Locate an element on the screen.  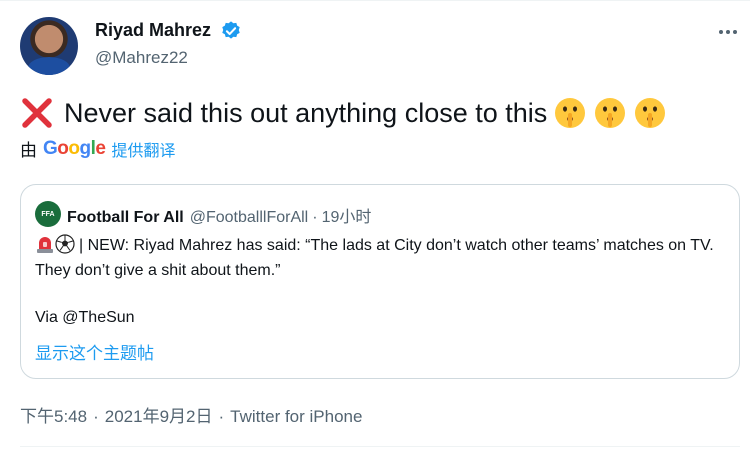
top-divider is located at coordinates (375, 0).